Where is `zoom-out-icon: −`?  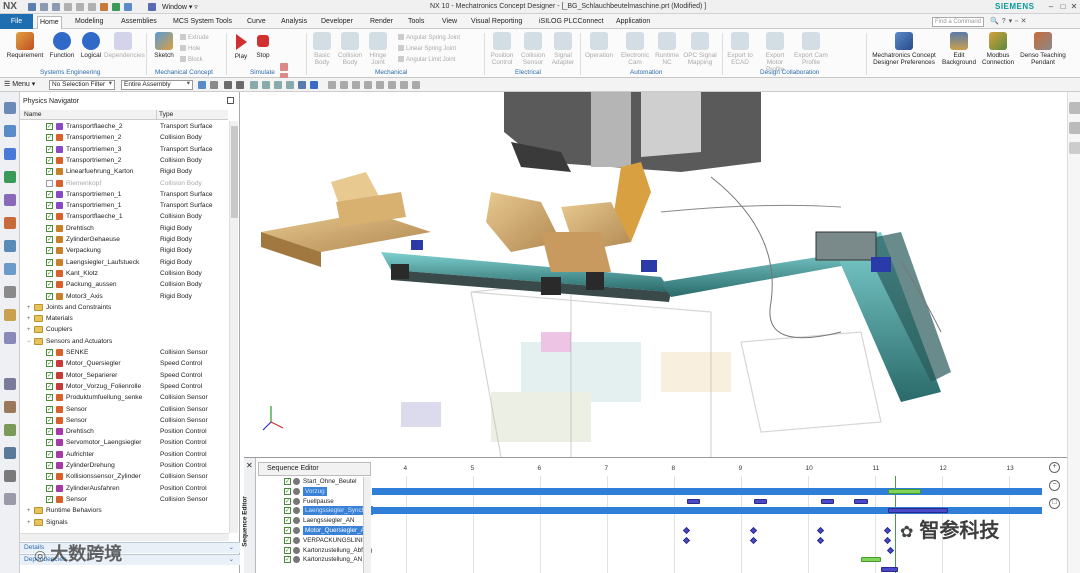
zoom-out-icon: − is located at coordinates (1054, 485).